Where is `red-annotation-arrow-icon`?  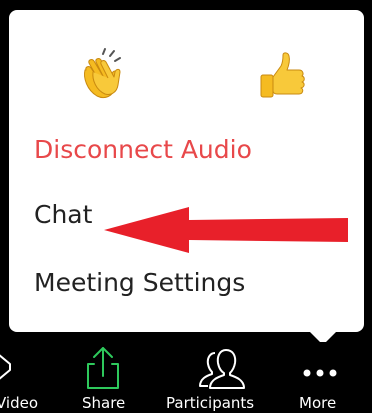
red-annotation-arrow-icon is located at coordinates (226, 230).